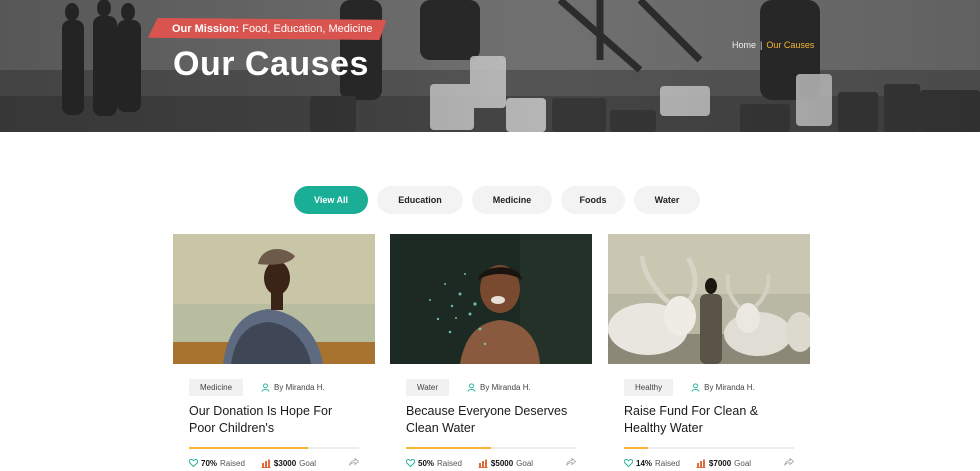 The image size is (980, 471). What do you see at coordinates (279, 420) in the screenshot?
I see `cause-title: Our Donation Is Hope For Poor Children's` at bounding box center [279, 420].